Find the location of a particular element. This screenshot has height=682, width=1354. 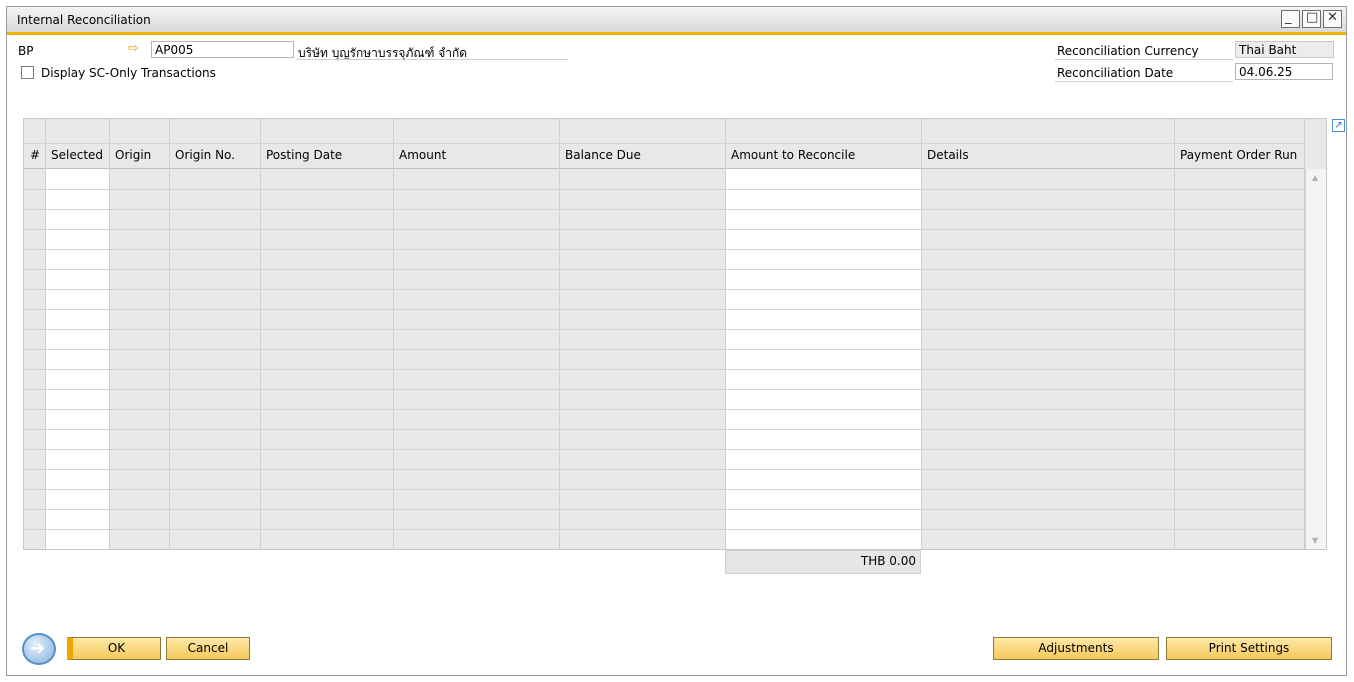

header-posting-date: Posting Date is located at coordinates (304, 155).